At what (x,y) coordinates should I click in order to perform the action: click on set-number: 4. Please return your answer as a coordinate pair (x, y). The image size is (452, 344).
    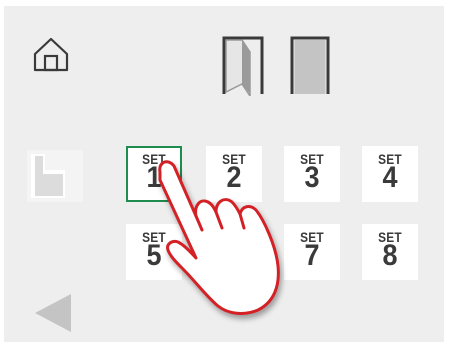
    Looking at the image, I should click on (390, 177).